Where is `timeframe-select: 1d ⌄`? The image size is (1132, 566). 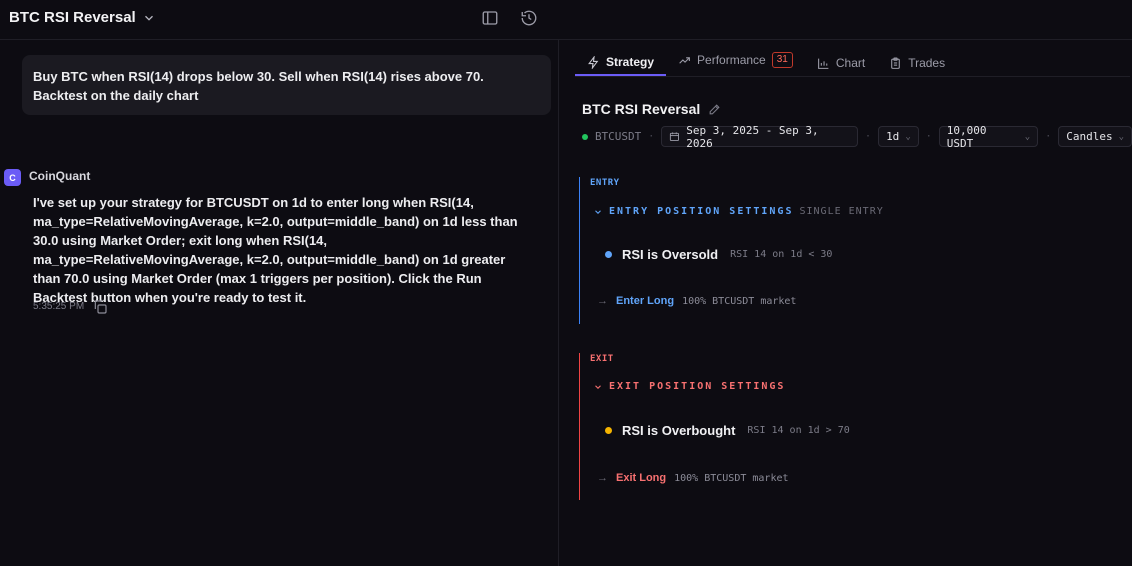 timeframe-select: 1d ⌄ is located at coordinates (898, 136).